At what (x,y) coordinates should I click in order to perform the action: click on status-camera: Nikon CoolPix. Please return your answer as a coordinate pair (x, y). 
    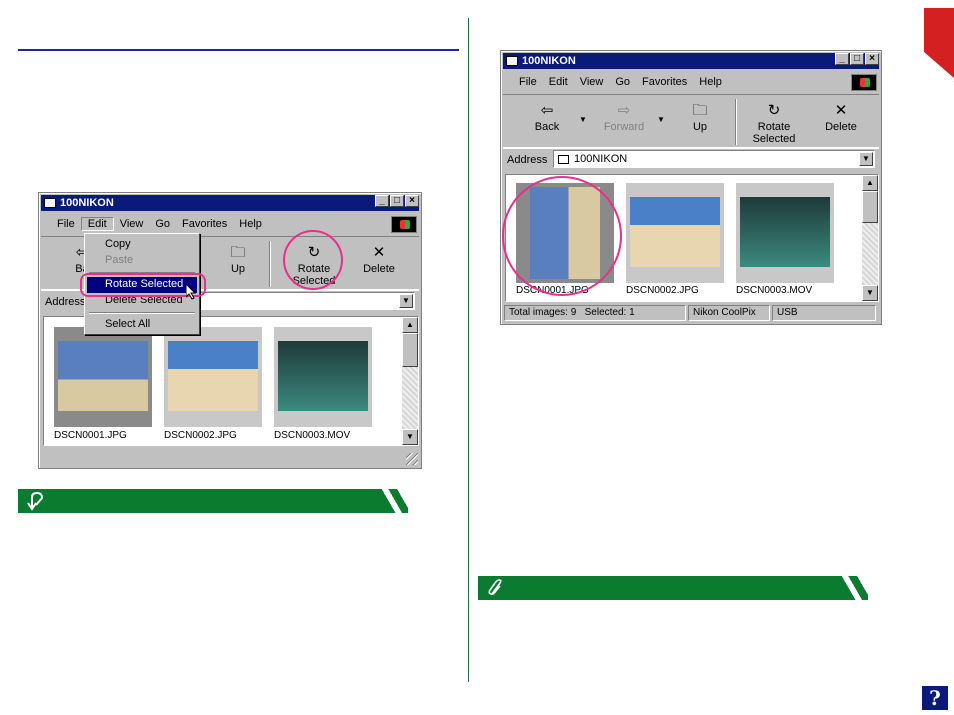
    Looking at the image, I should click on (729, 313).